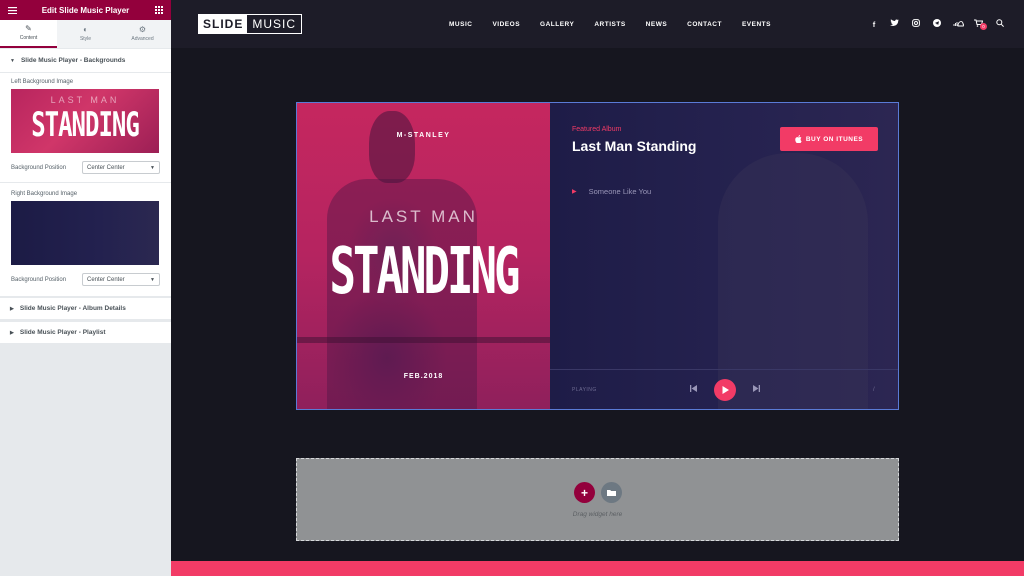  I want to click on right-bg-position-select: Center Center ▼, so click(121, 279).